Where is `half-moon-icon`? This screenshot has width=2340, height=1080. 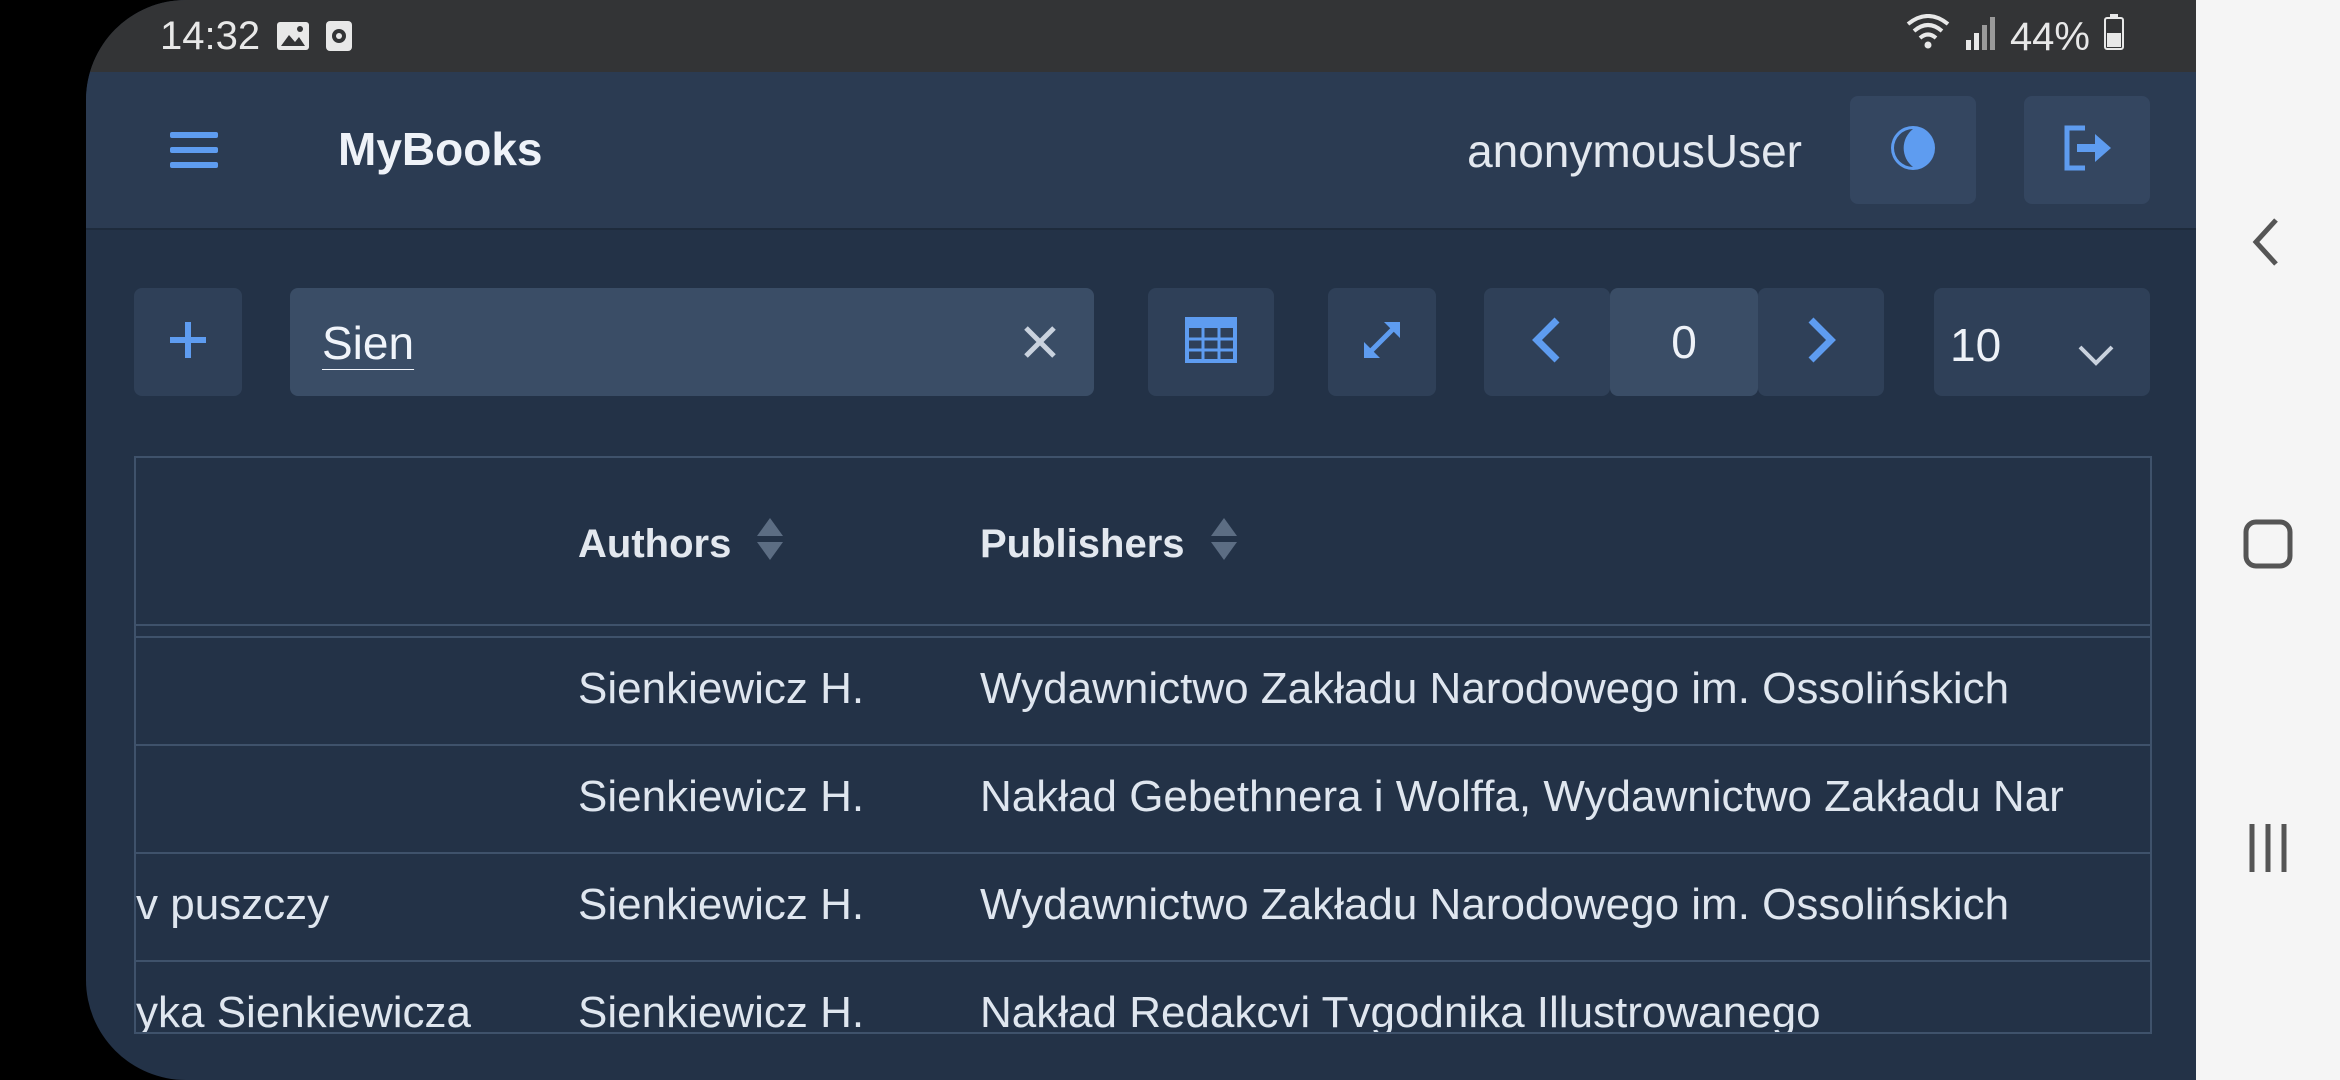
half-moon-icon is located at coordinates (1913, 150).